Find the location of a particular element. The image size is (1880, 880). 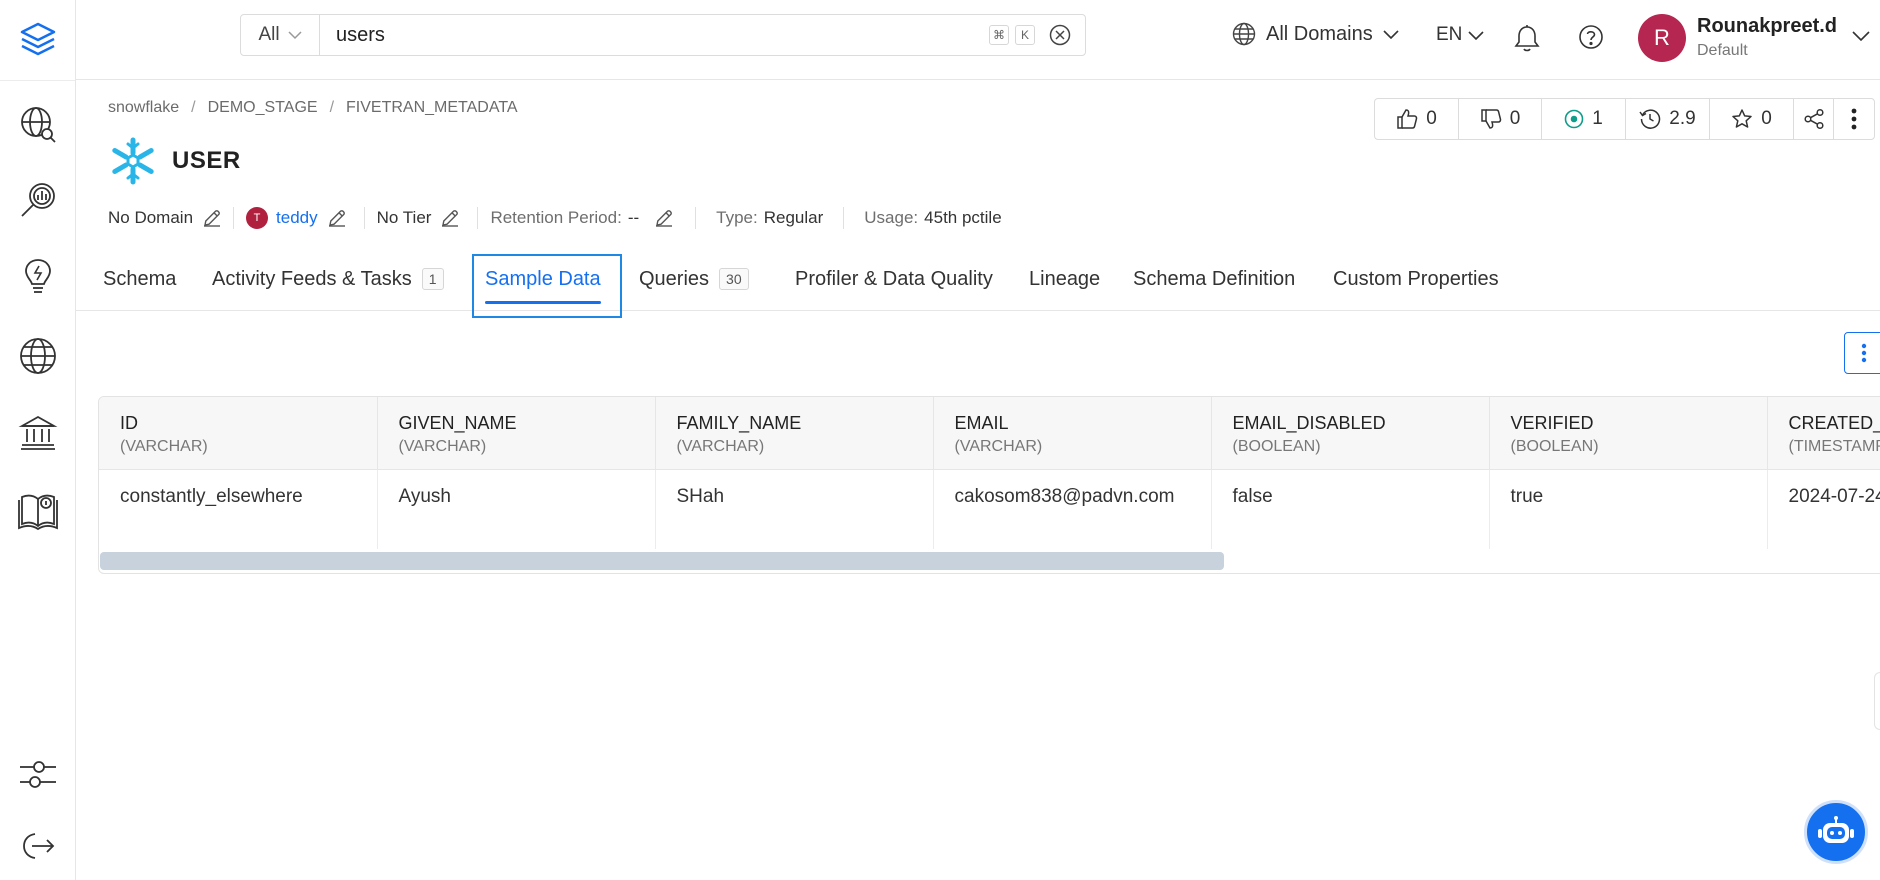

retention-label: Retention Period: is located at coordinates (556, 217).